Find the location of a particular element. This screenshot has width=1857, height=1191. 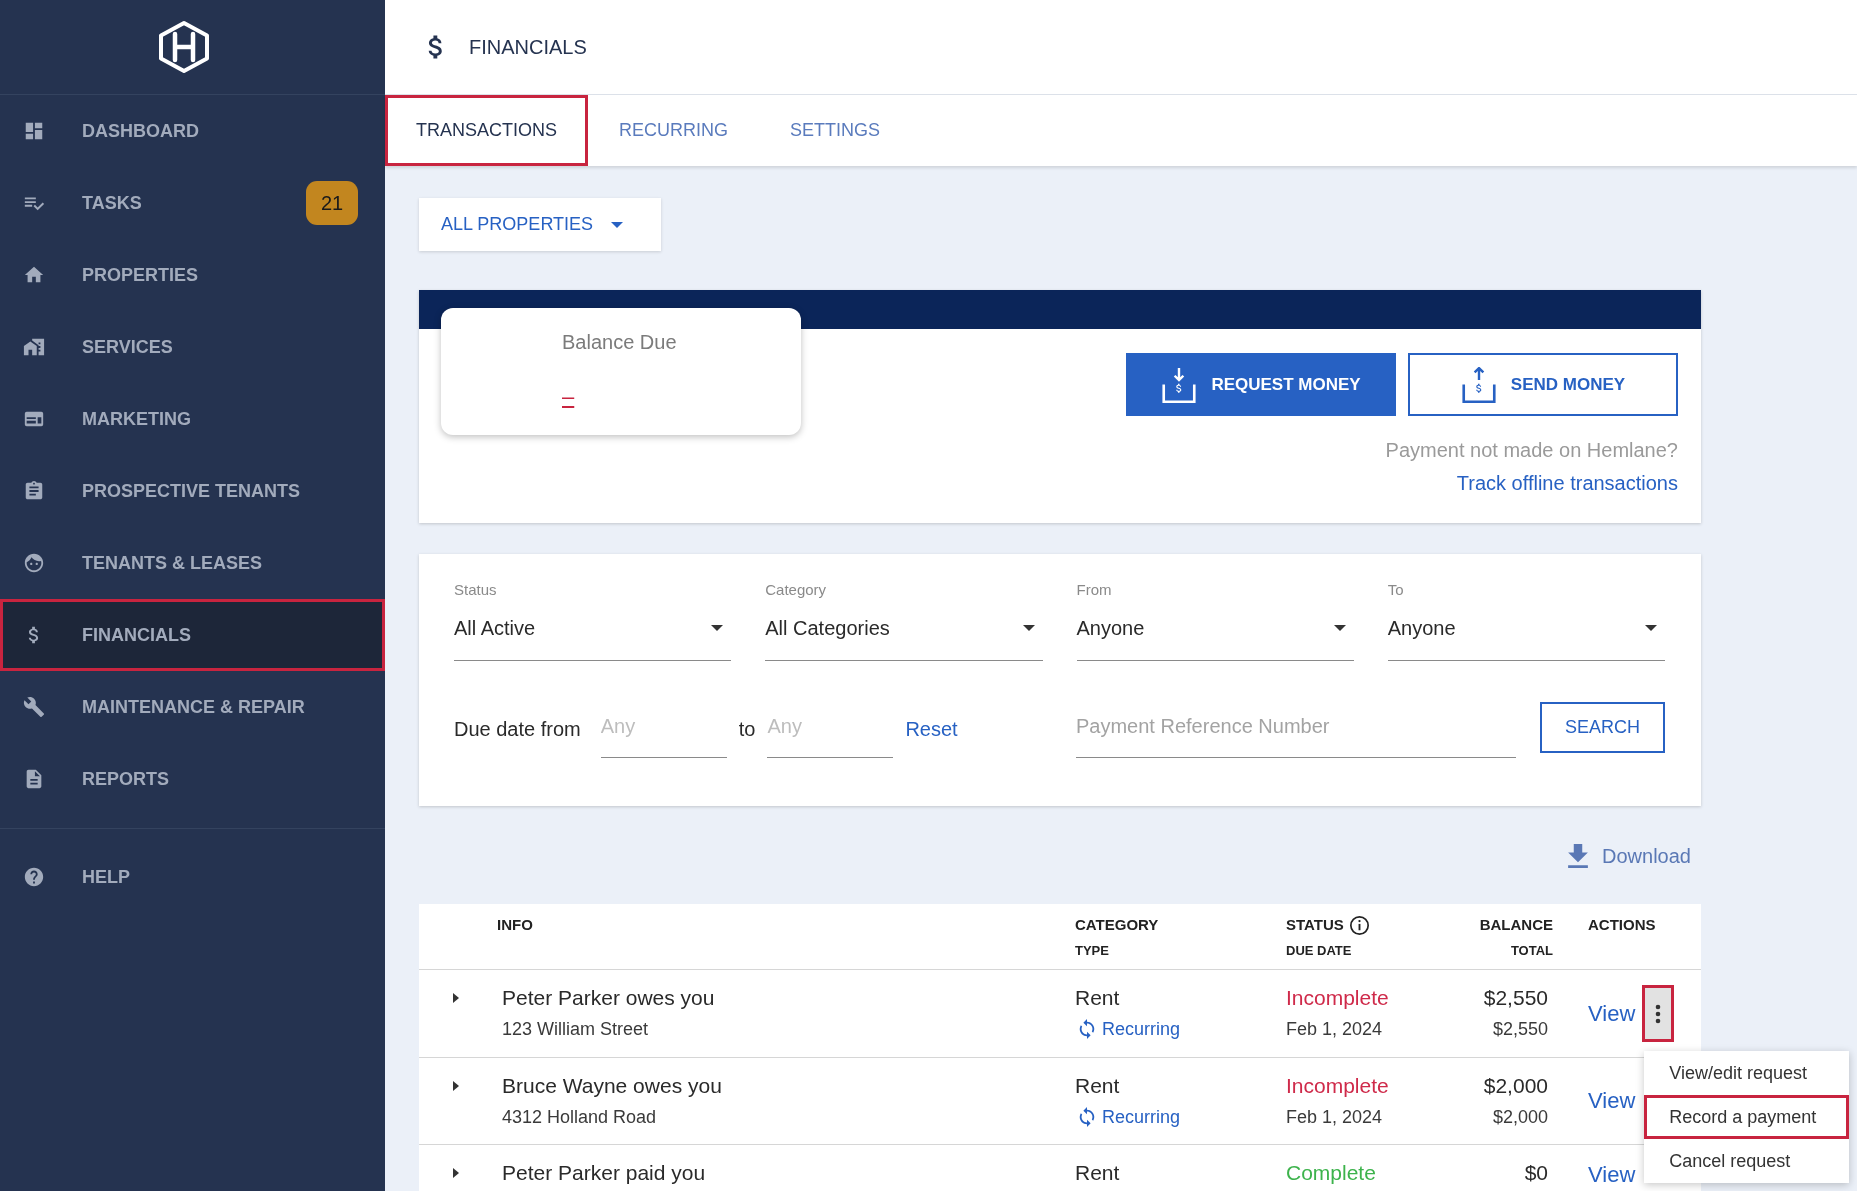

status-text: Complete is located at coordinates (1331, 1173).